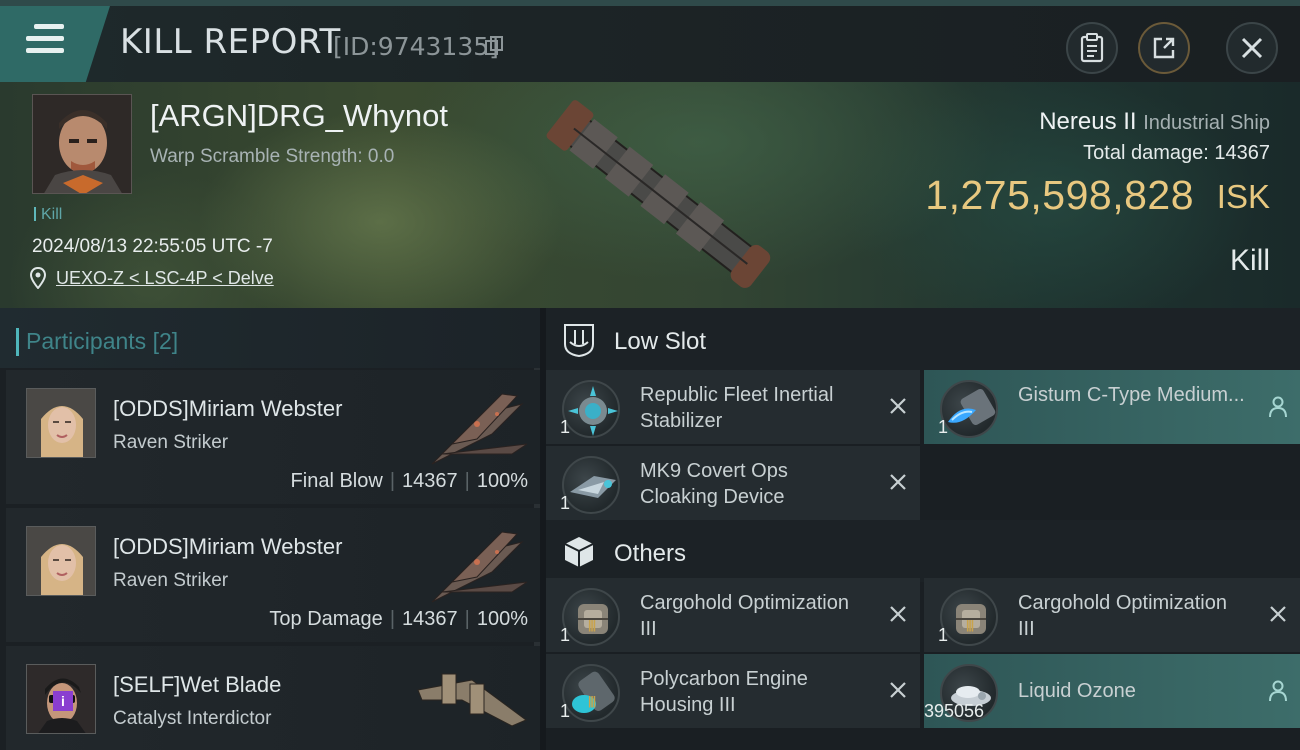 Image resolution: width=1300 pixels, height=750 pixels. I want to click on info-badge-icon: i, so click(63, 701).